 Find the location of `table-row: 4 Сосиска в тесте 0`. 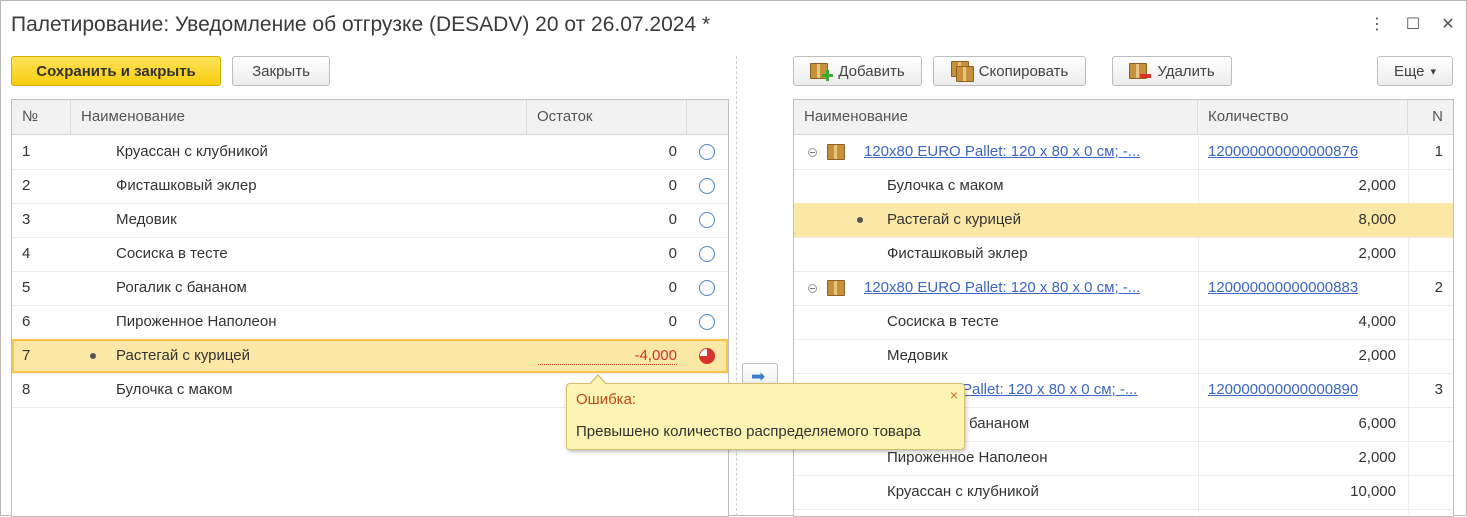

table-row: 4 Сосиска в тесте 0 is located at coordinates (370, 254).